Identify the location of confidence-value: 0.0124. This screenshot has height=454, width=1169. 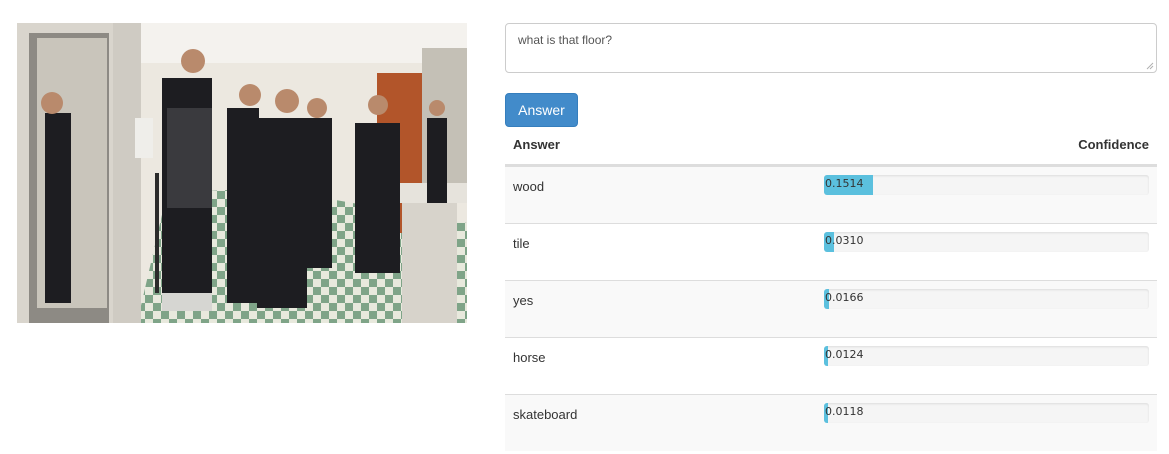
(844, 354).